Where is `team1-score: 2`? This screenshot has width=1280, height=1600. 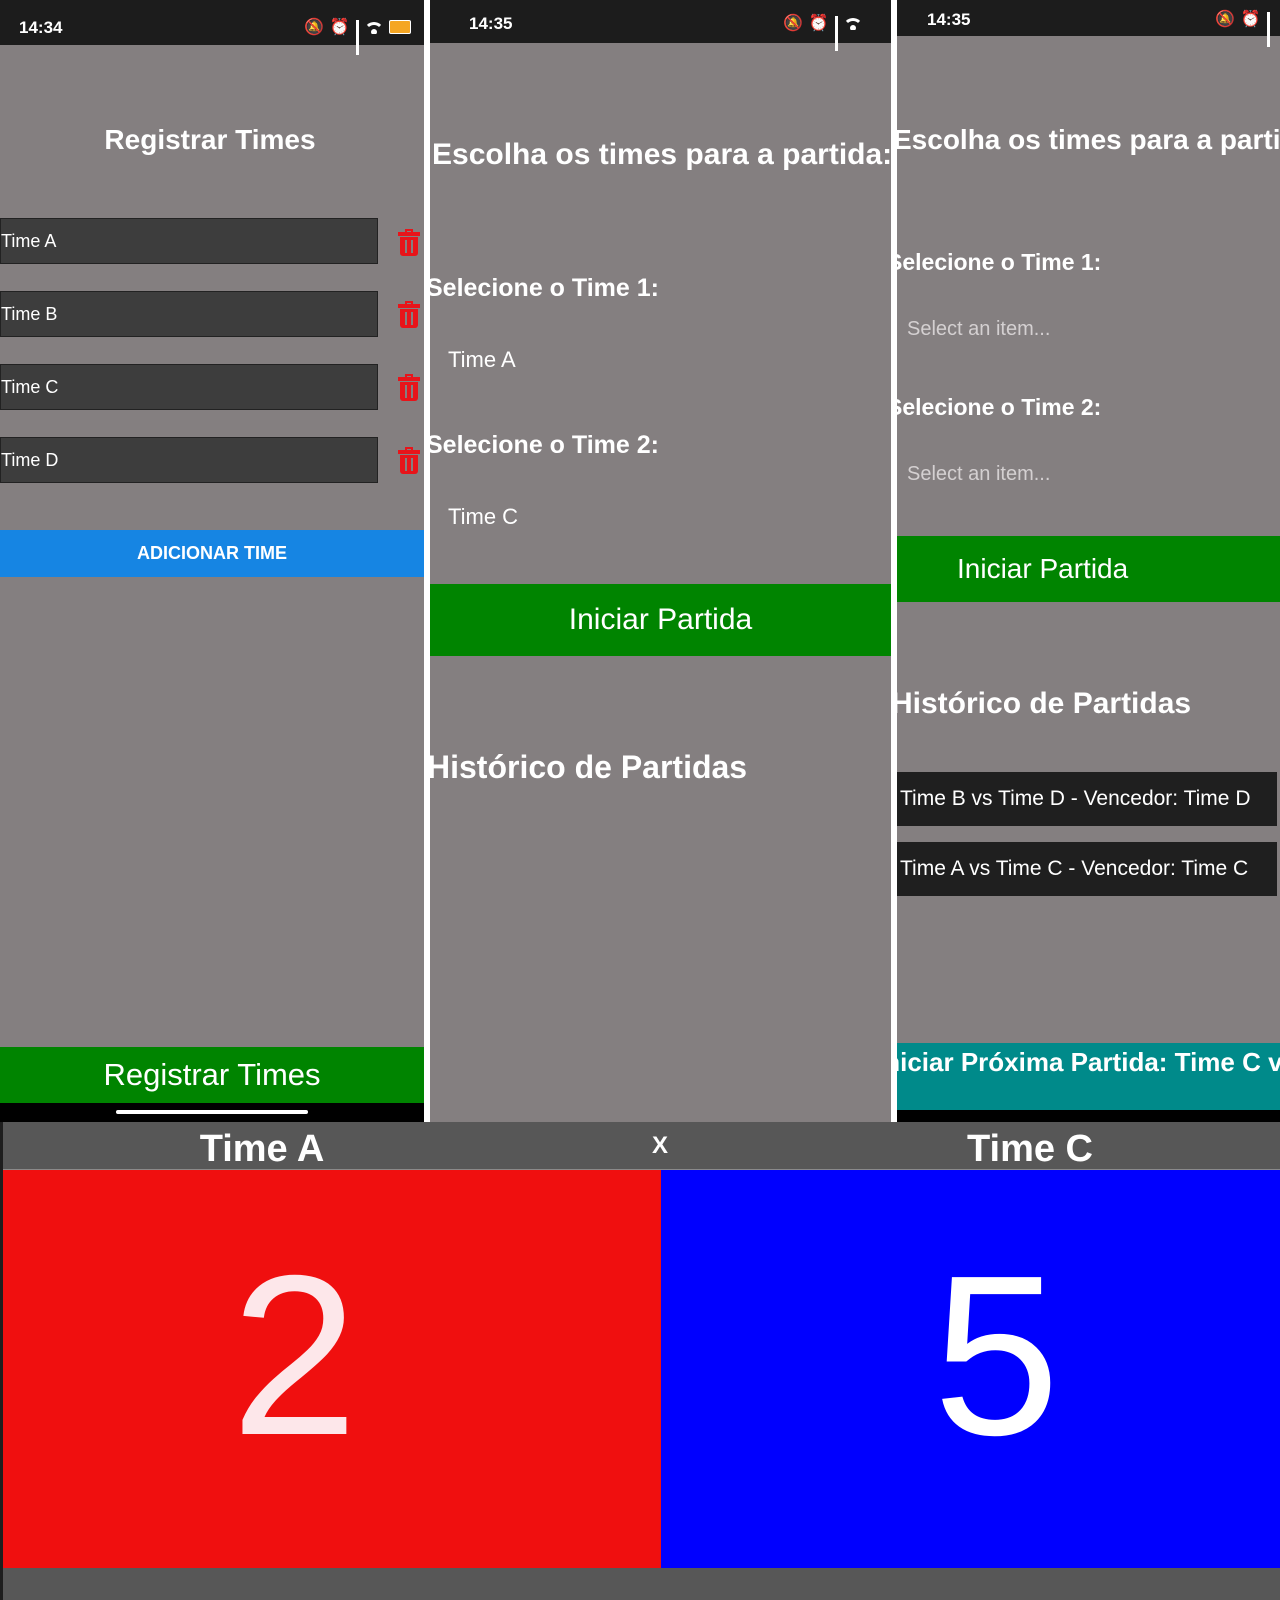
team1-score: 2 is located at coordinates (294, 1356).